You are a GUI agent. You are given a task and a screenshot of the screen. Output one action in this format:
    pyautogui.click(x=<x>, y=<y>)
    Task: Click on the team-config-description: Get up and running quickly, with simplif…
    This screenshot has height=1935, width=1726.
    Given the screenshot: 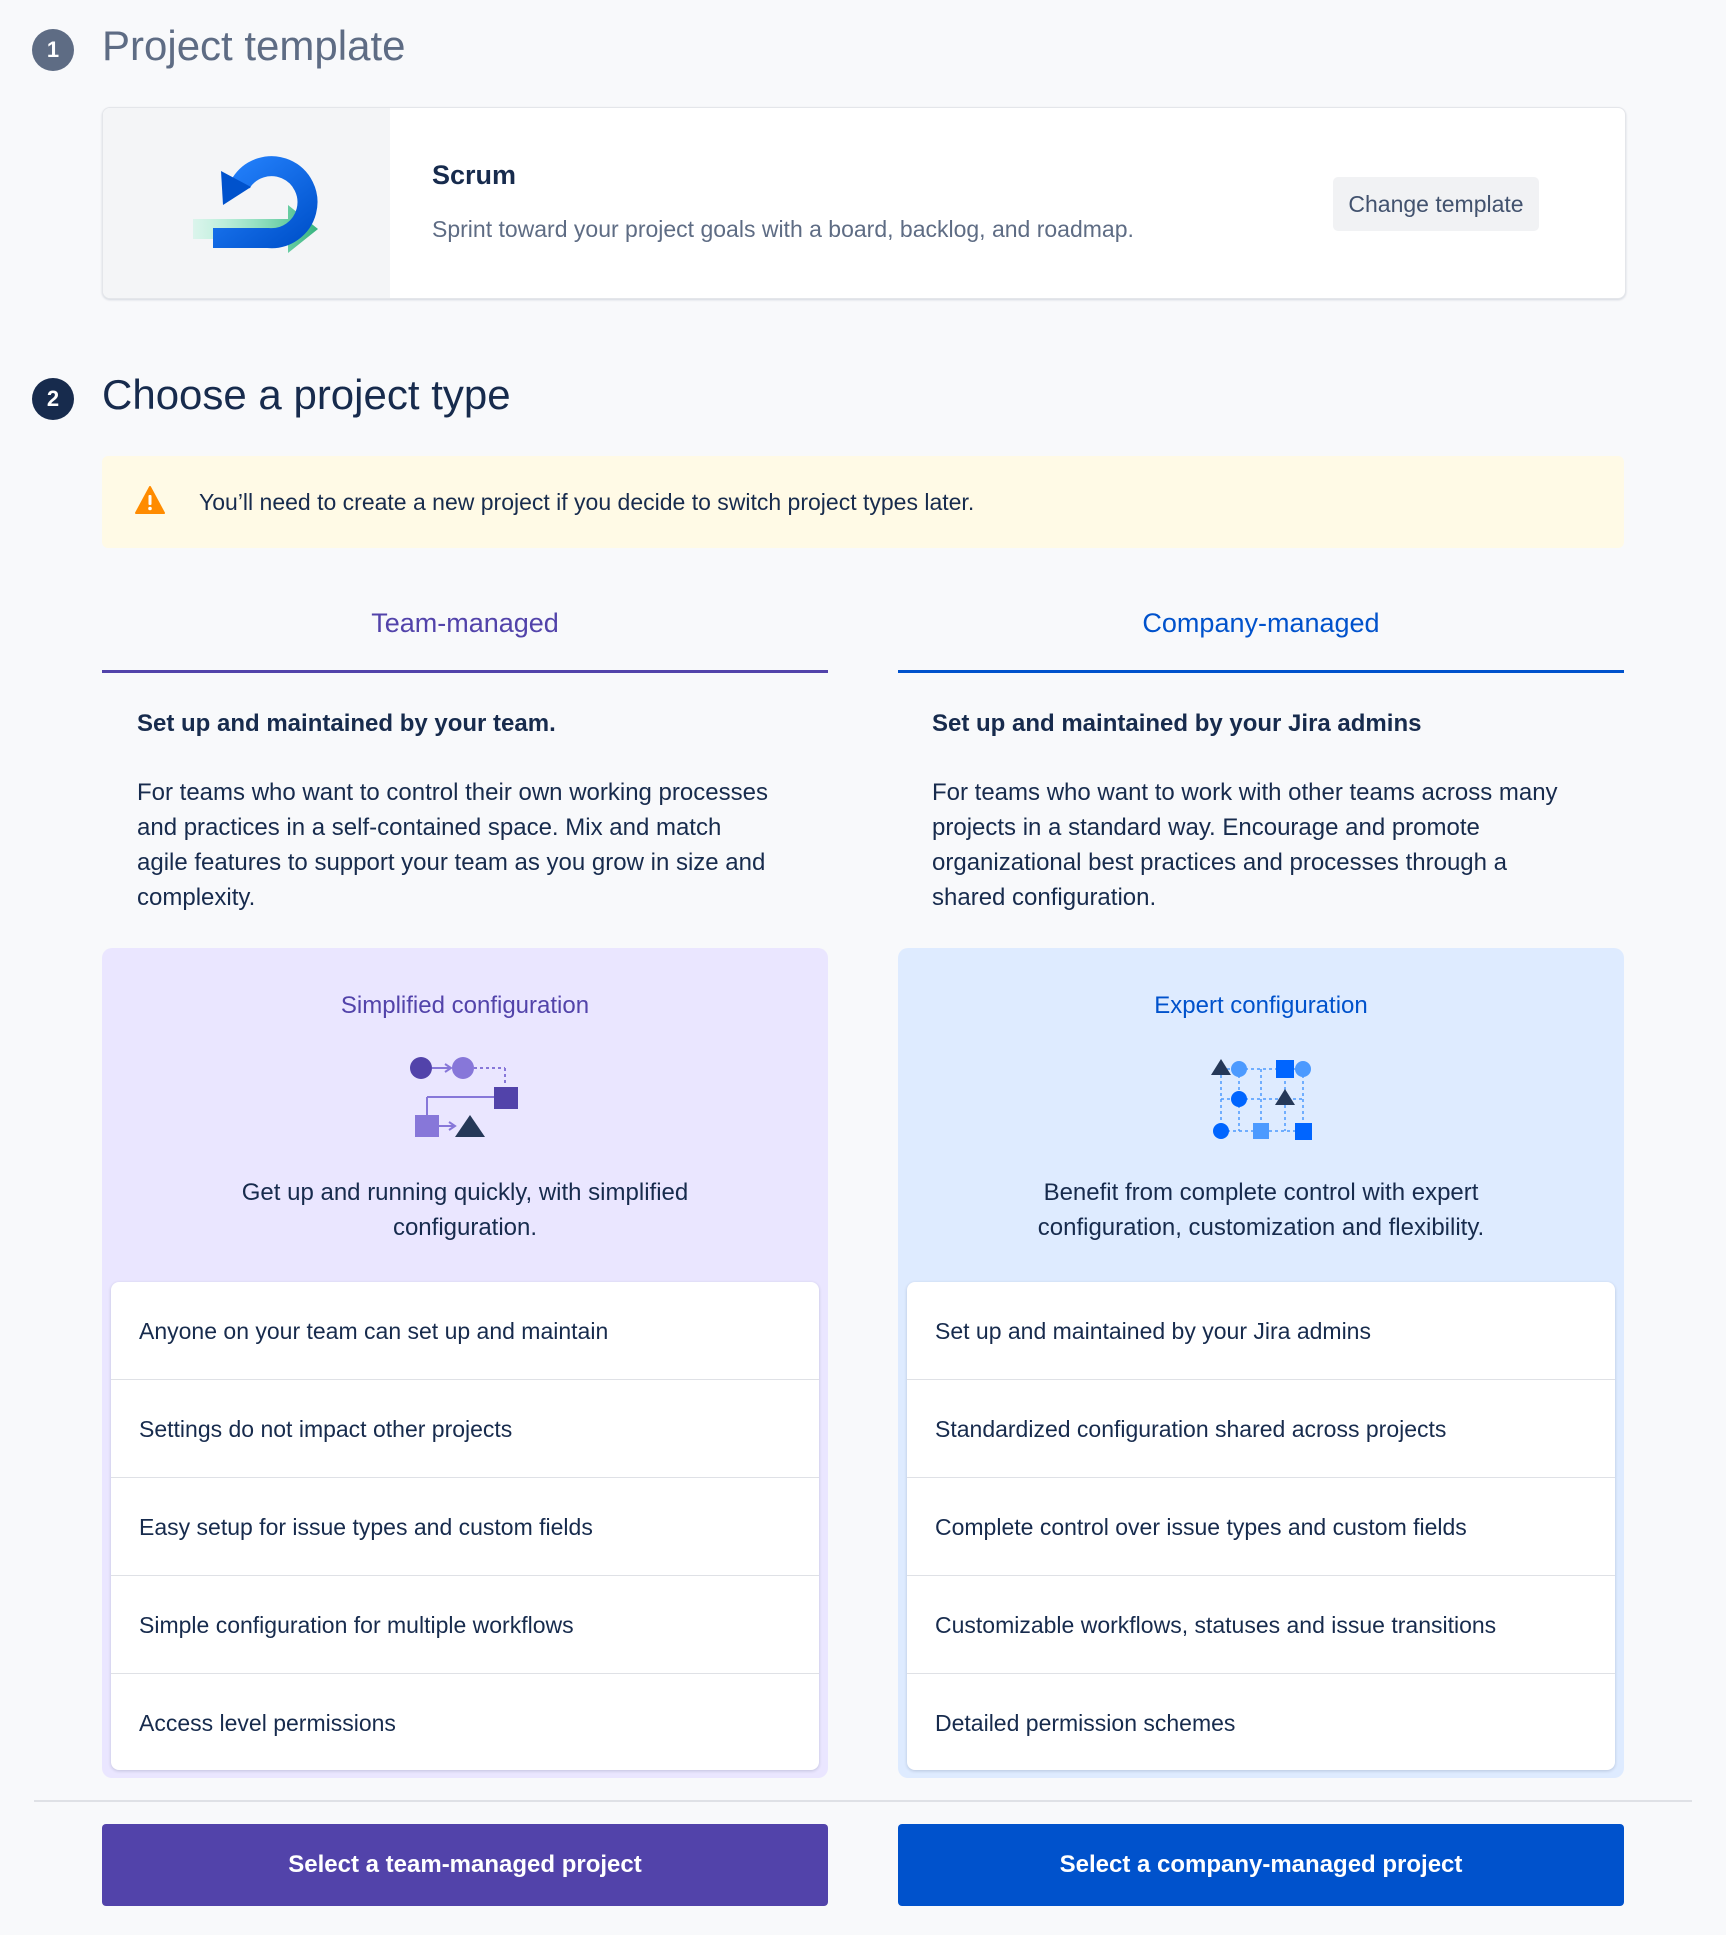 What is the action you would take?
    pyautogui.click(x=465, y=1210)
    